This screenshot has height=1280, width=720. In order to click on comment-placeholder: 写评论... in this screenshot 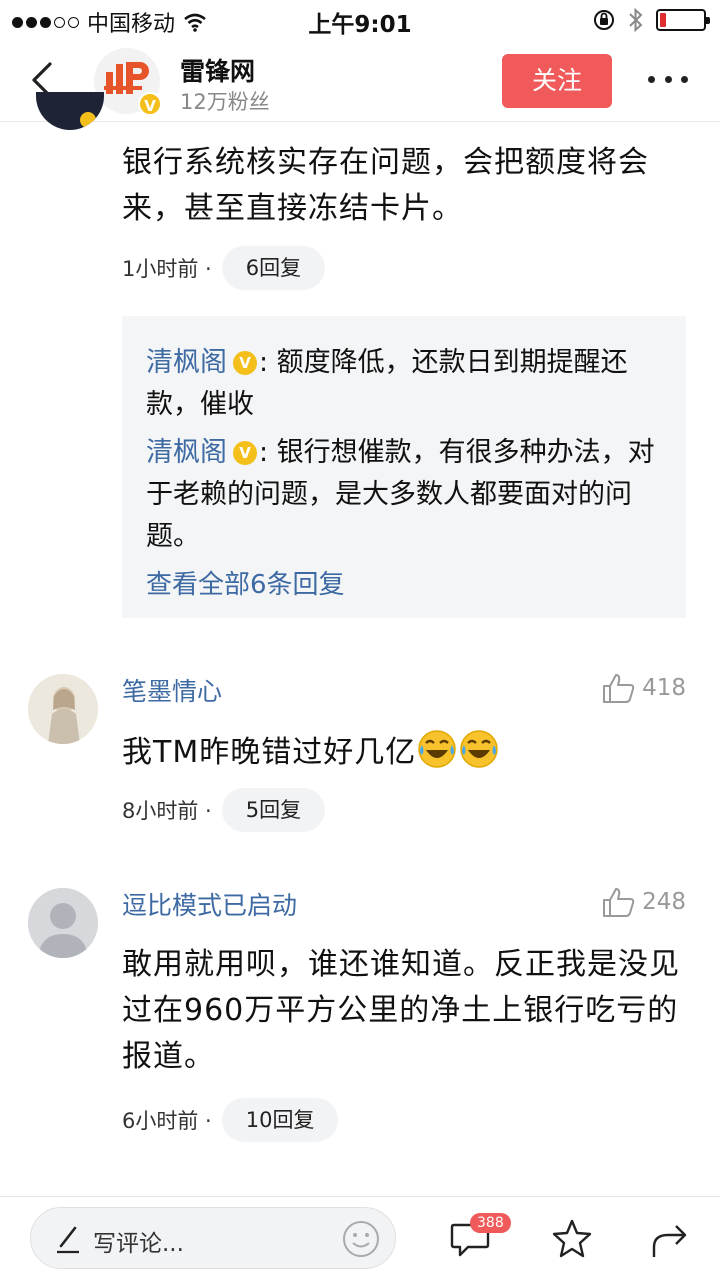, I will do `click(138, 1244)`.